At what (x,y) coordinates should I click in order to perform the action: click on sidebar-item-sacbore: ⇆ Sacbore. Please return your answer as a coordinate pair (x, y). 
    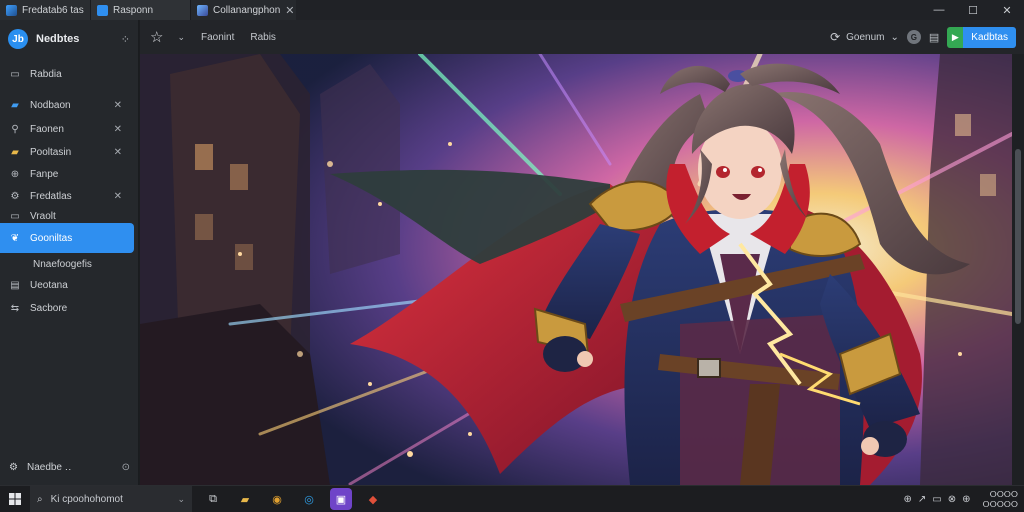
    Looking at the image, I should click on (67, 308).